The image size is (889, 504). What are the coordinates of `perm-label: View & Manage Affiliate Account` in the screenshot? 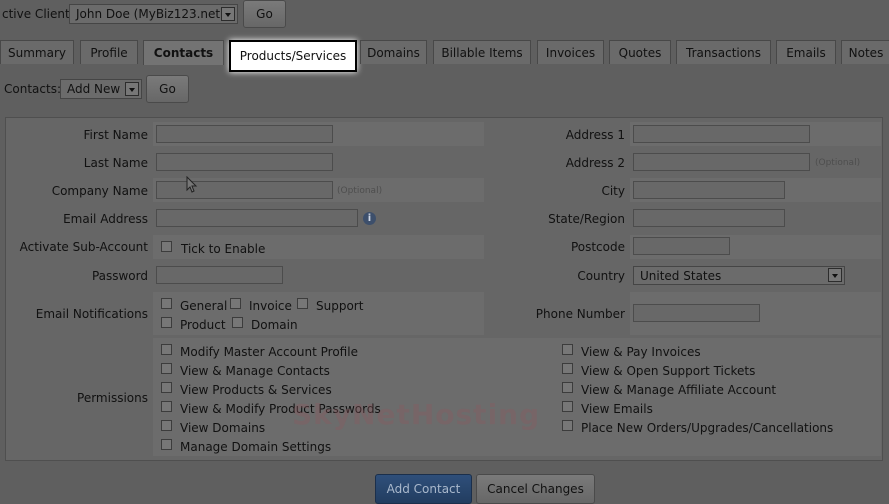 It's located at (679, 390).